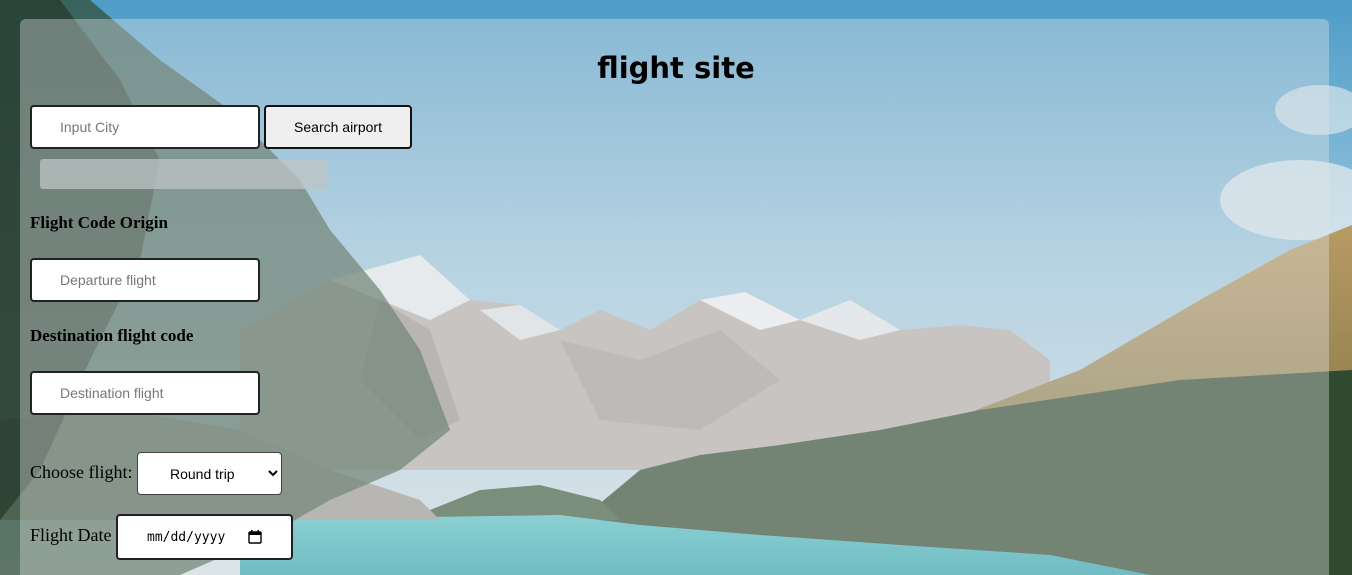 Image resolution: width=1352 pixels, height=575 pixels. Describe the element at coordinates (99, 222) in the screenshot. I see `origin-code-label: Flight Code Origin` at that location.